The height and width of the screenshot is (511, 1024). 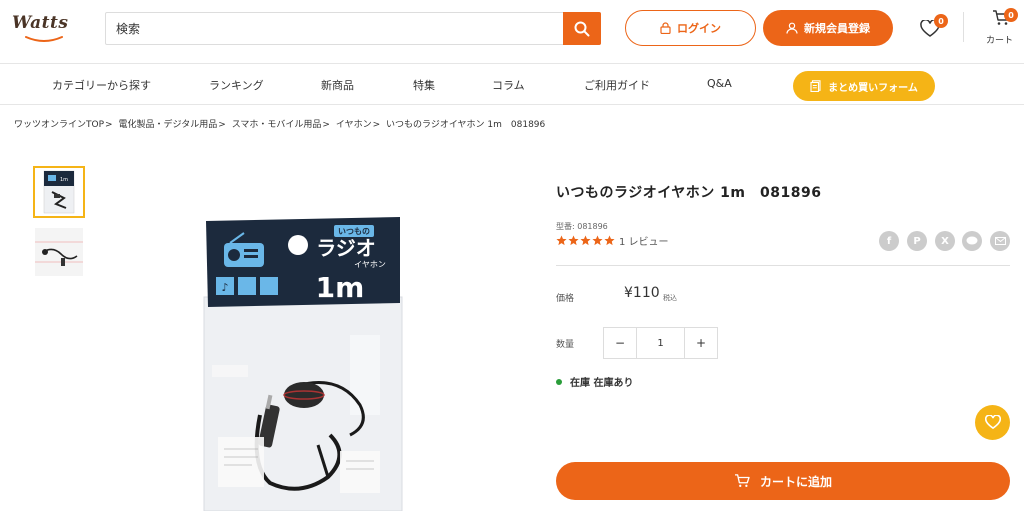 What do you see at coordinates (333, 28) in the screenshot?
I see `search-input` at bounding box center [333, 28].